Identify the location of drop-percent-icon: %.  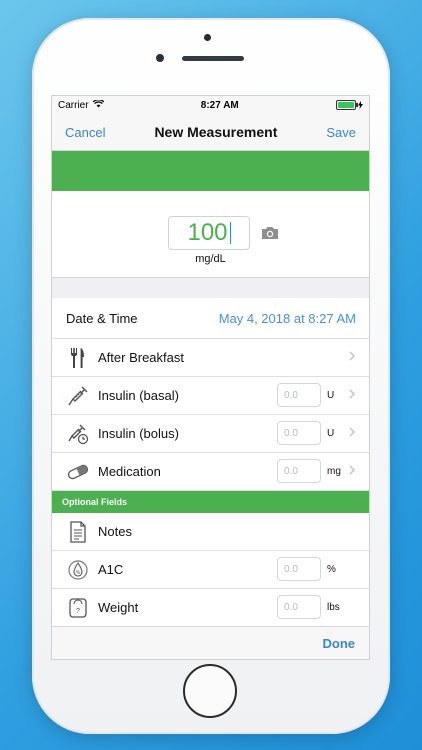
(78, 570).